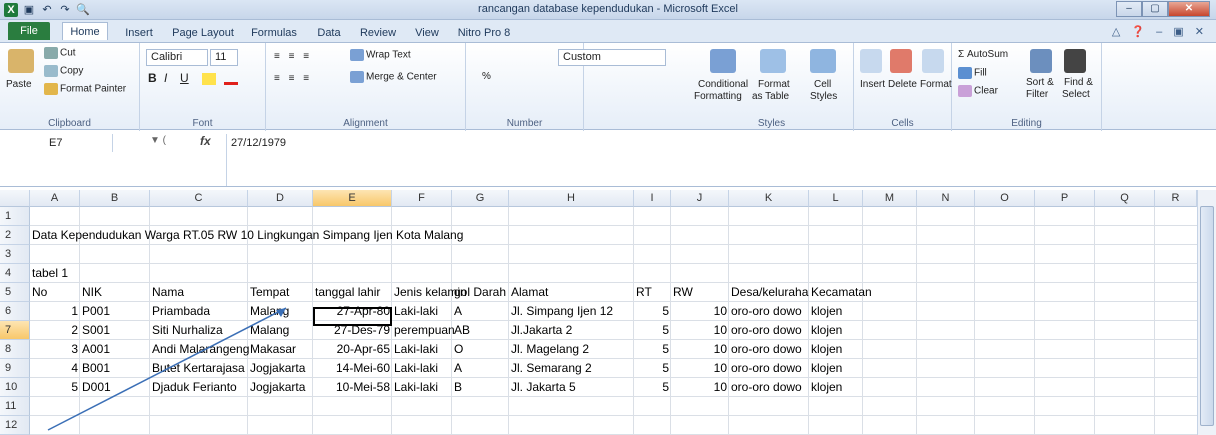  Describe the element at coordinates (1207, 316) in the screenshot. I see `scrollbar-thumb` at that location.